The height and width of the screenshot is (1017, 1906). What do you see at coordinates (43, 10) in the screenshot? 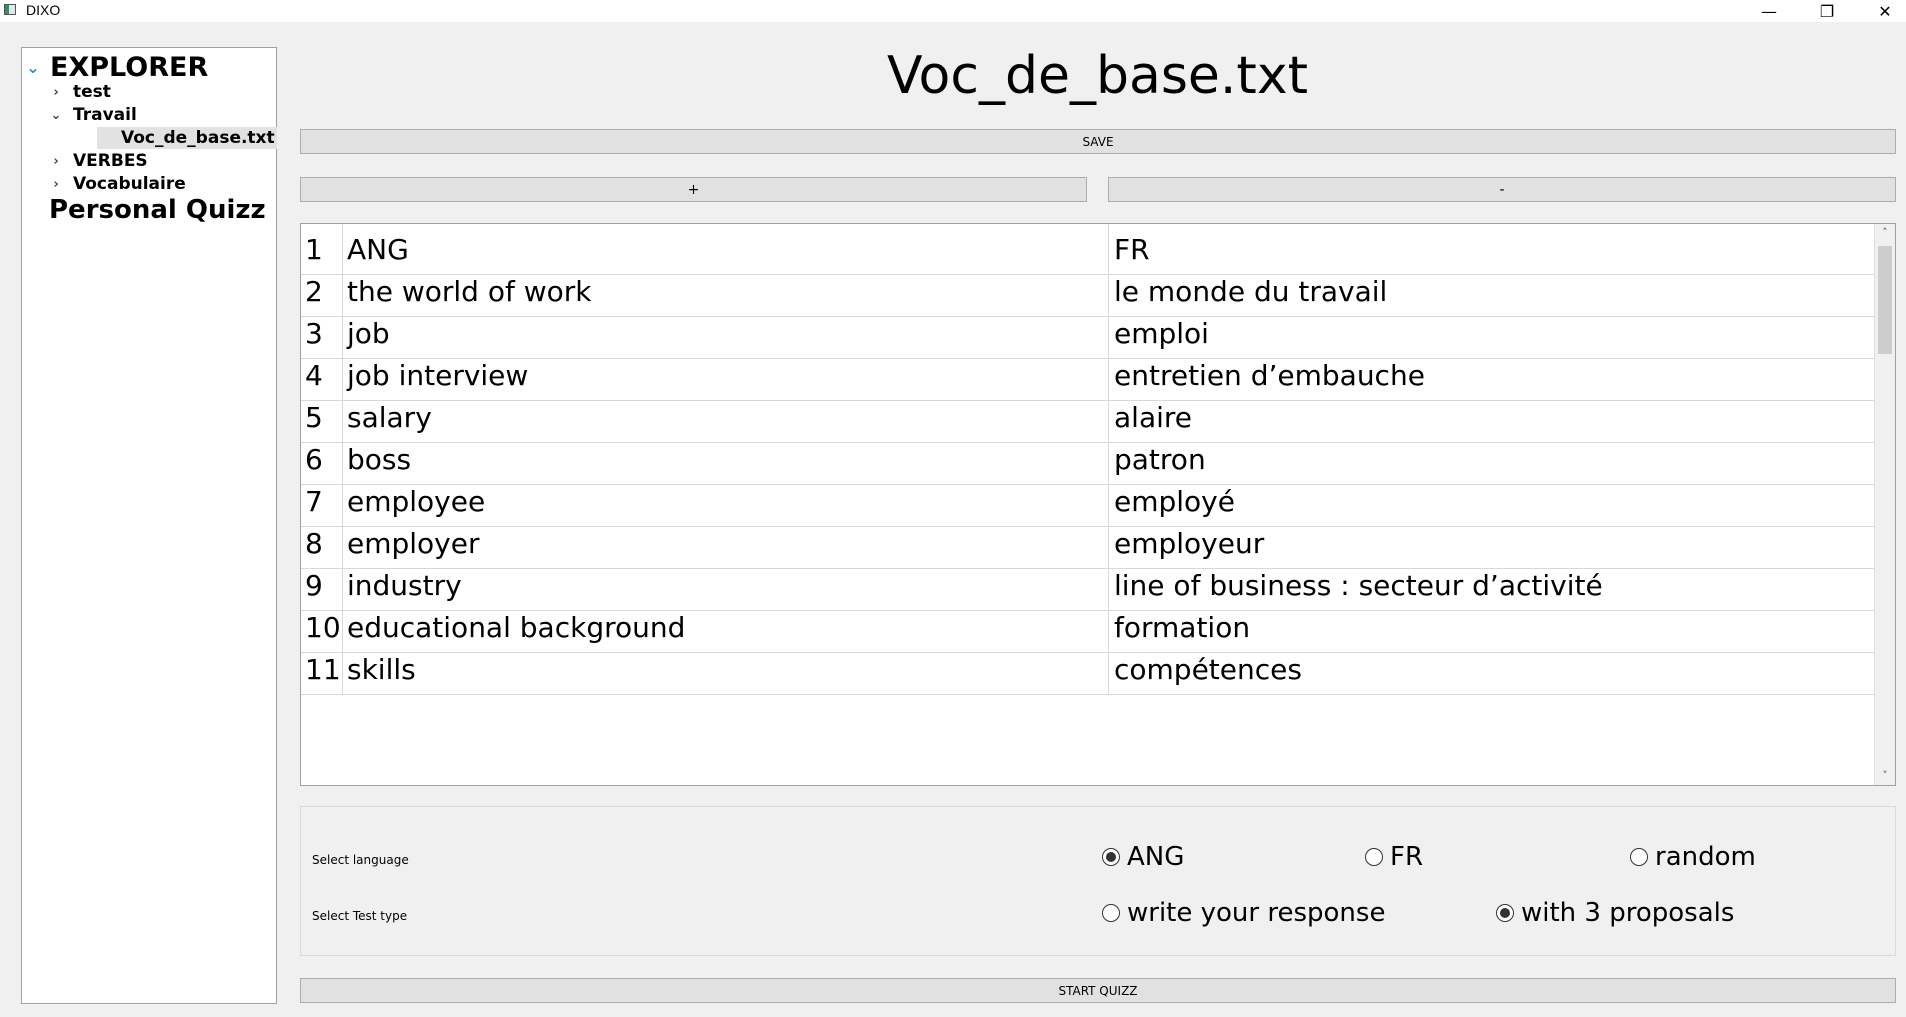
I see `window-title: DIXO` at bounding box center [43, 10].